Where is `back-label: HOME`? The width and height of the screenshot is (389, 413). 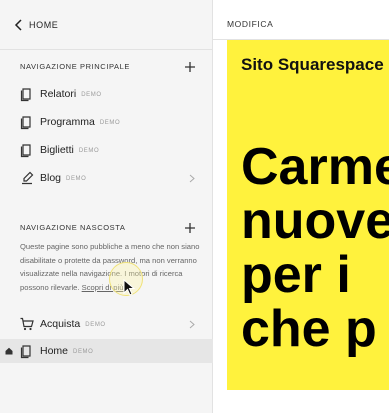 back-label: HOME is located at coordinates (44, 24).